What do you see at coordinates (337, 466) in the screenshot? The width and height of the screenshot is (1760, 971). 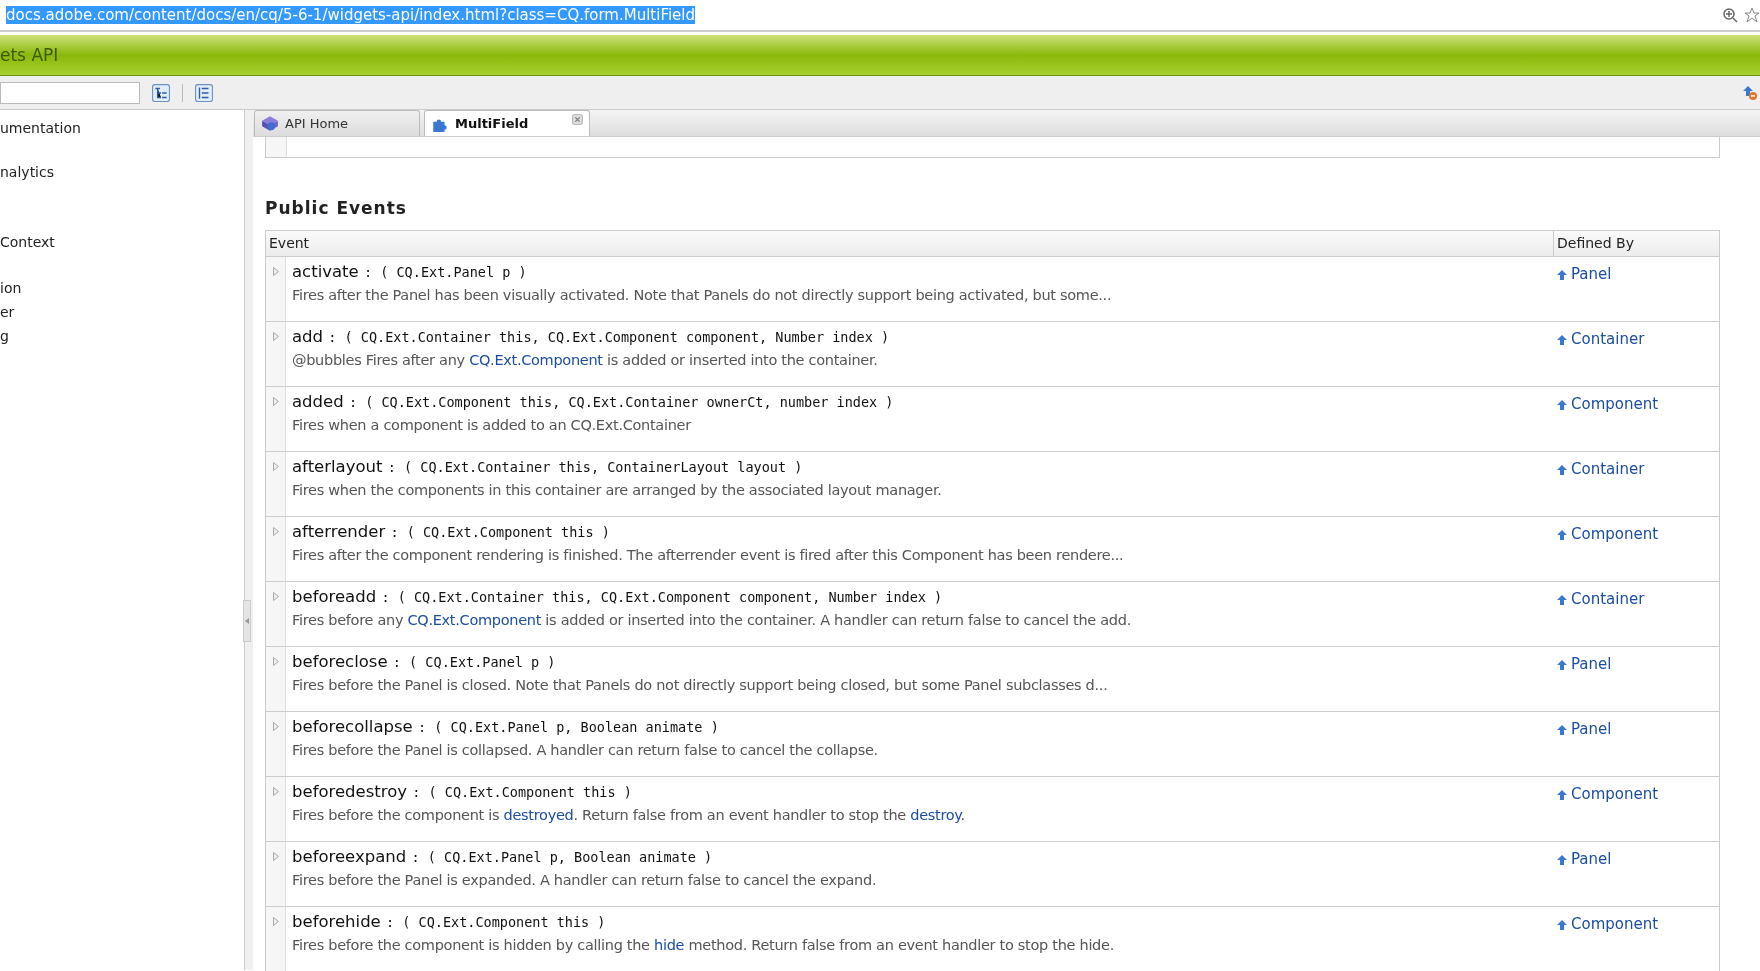 I see `event-name: afterlayout` at bounding box center [337, 466].